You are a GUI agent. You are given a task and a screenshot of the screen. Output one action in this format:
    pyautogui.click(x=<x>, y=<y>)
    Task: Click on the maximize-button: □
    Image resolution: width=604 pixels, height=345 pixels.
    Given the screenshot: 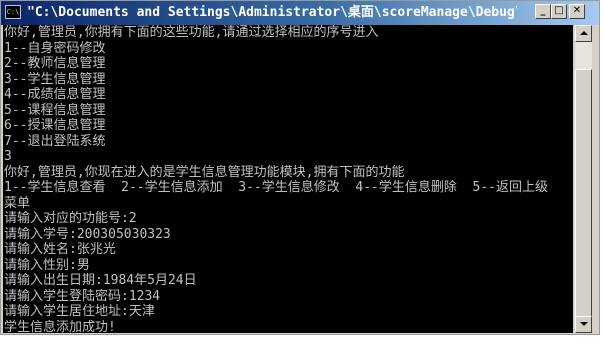 What is the action you would take?
    pyautogui.click(x=559, y=11)
    